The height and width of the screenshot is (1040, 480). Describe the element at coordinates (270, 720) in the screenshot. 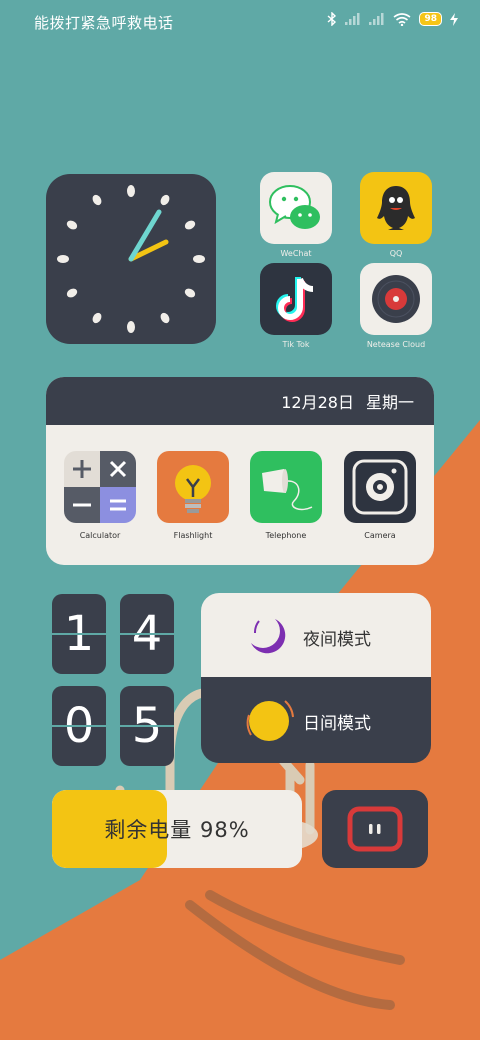

I see `sun-icon` at that location.